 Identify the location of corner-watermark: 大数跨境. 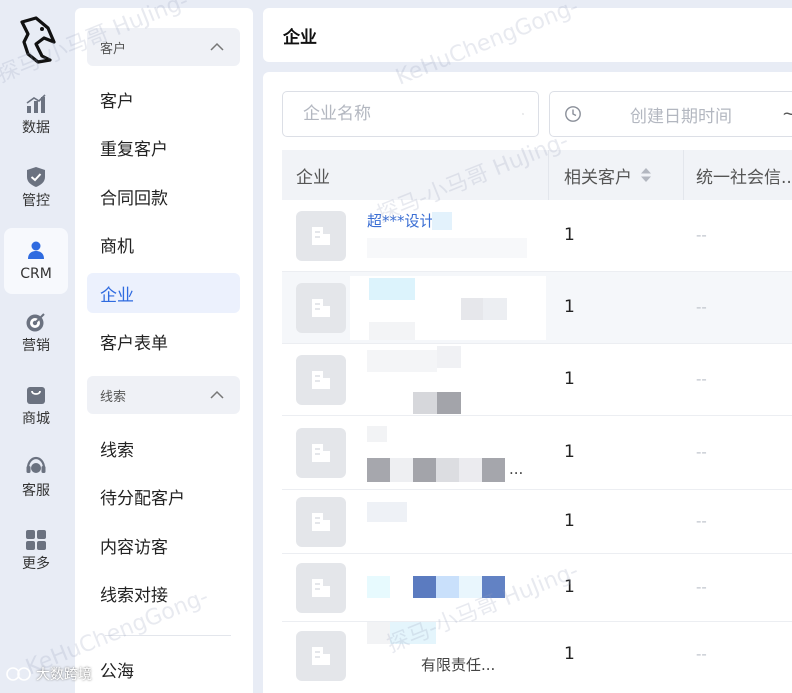
(49, 674).